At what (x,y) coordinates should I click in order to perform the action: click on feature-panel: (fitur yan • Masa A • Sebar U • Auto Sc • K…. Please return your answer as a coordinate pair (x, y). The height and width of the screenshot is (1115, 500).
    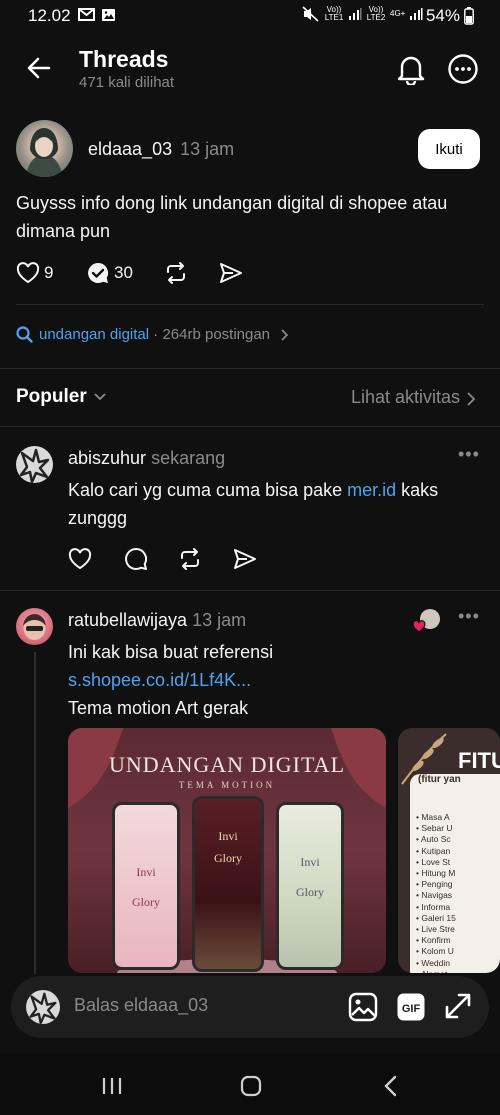
    Looking at the image, I should click on (455, 873).